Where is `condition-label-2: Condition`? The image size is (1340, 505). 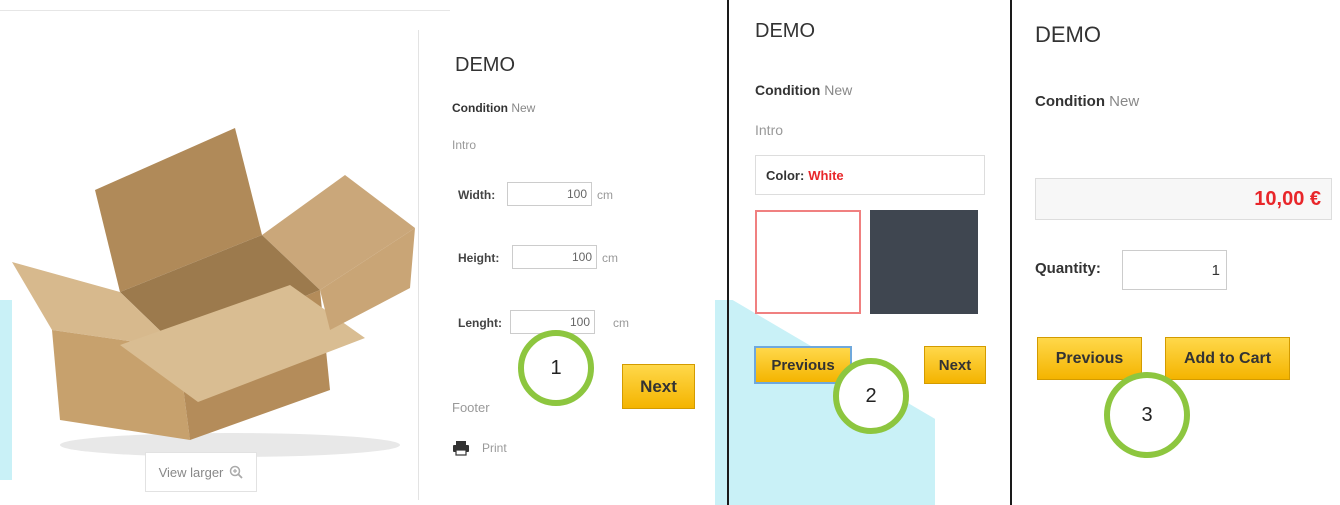 condition-label-2: Condition is located at coordinates (788, 90).